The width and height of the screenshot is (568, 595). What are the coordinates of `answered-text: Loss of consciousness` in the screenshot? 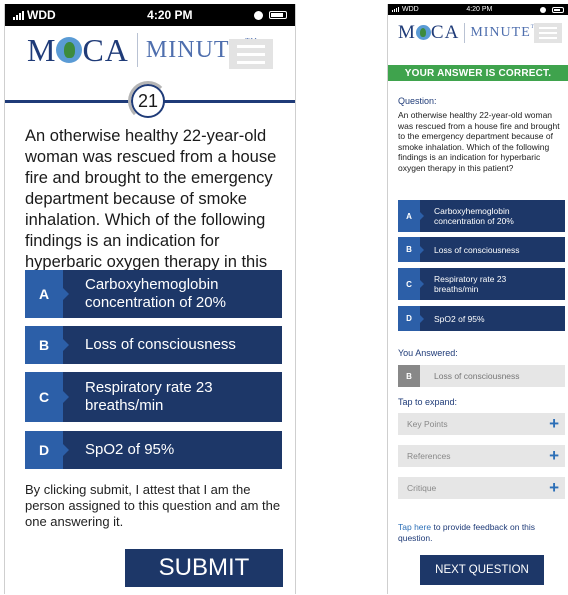 It's located at (477, 376).